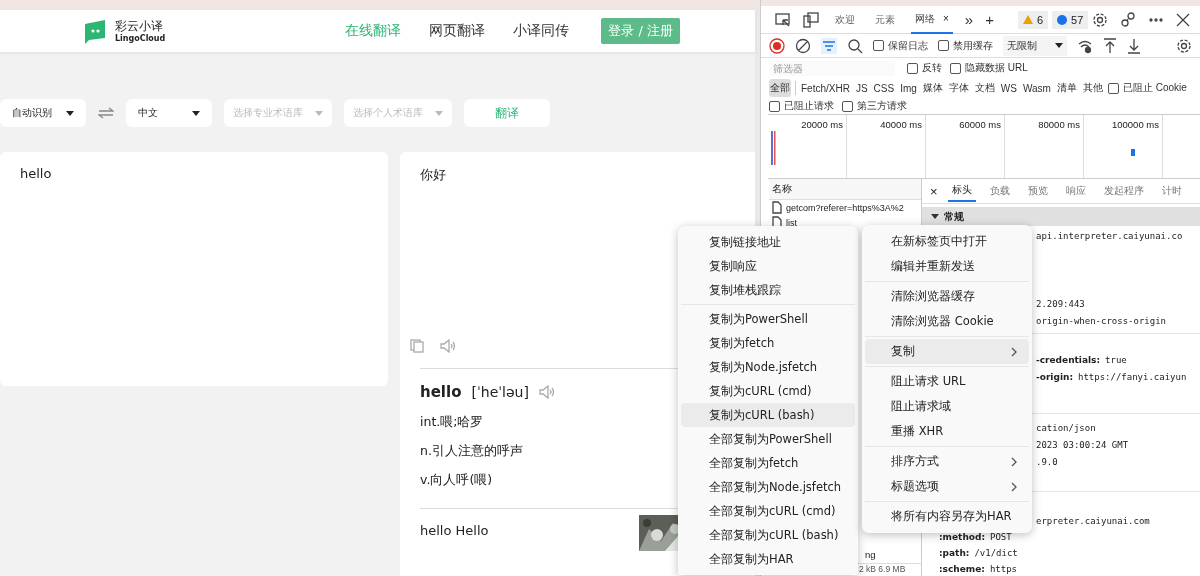 This screenshot has height=576, width=1200. What do you see at coordinates (908, 45) in the screenshot?
I see `checkbox-label: 保留日志` at bounding box center [908, 45].